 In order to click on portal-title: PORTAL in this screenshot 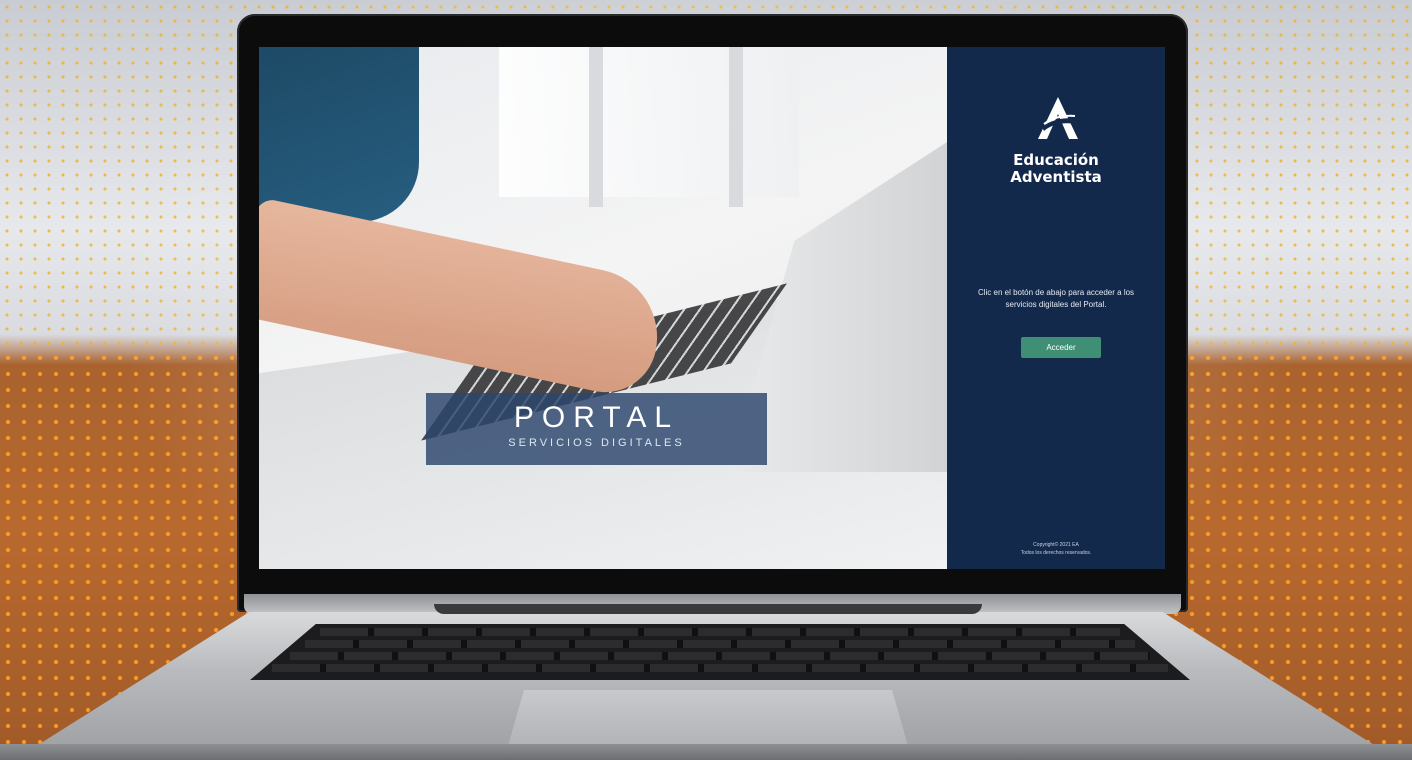, I will do `click(596, 417)`.